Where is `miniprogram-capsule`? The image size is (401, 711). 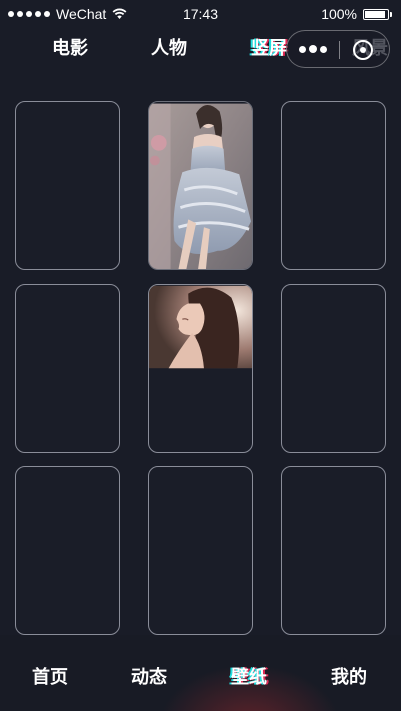 miniprogram-capsule is located at coordinates (338, 49).